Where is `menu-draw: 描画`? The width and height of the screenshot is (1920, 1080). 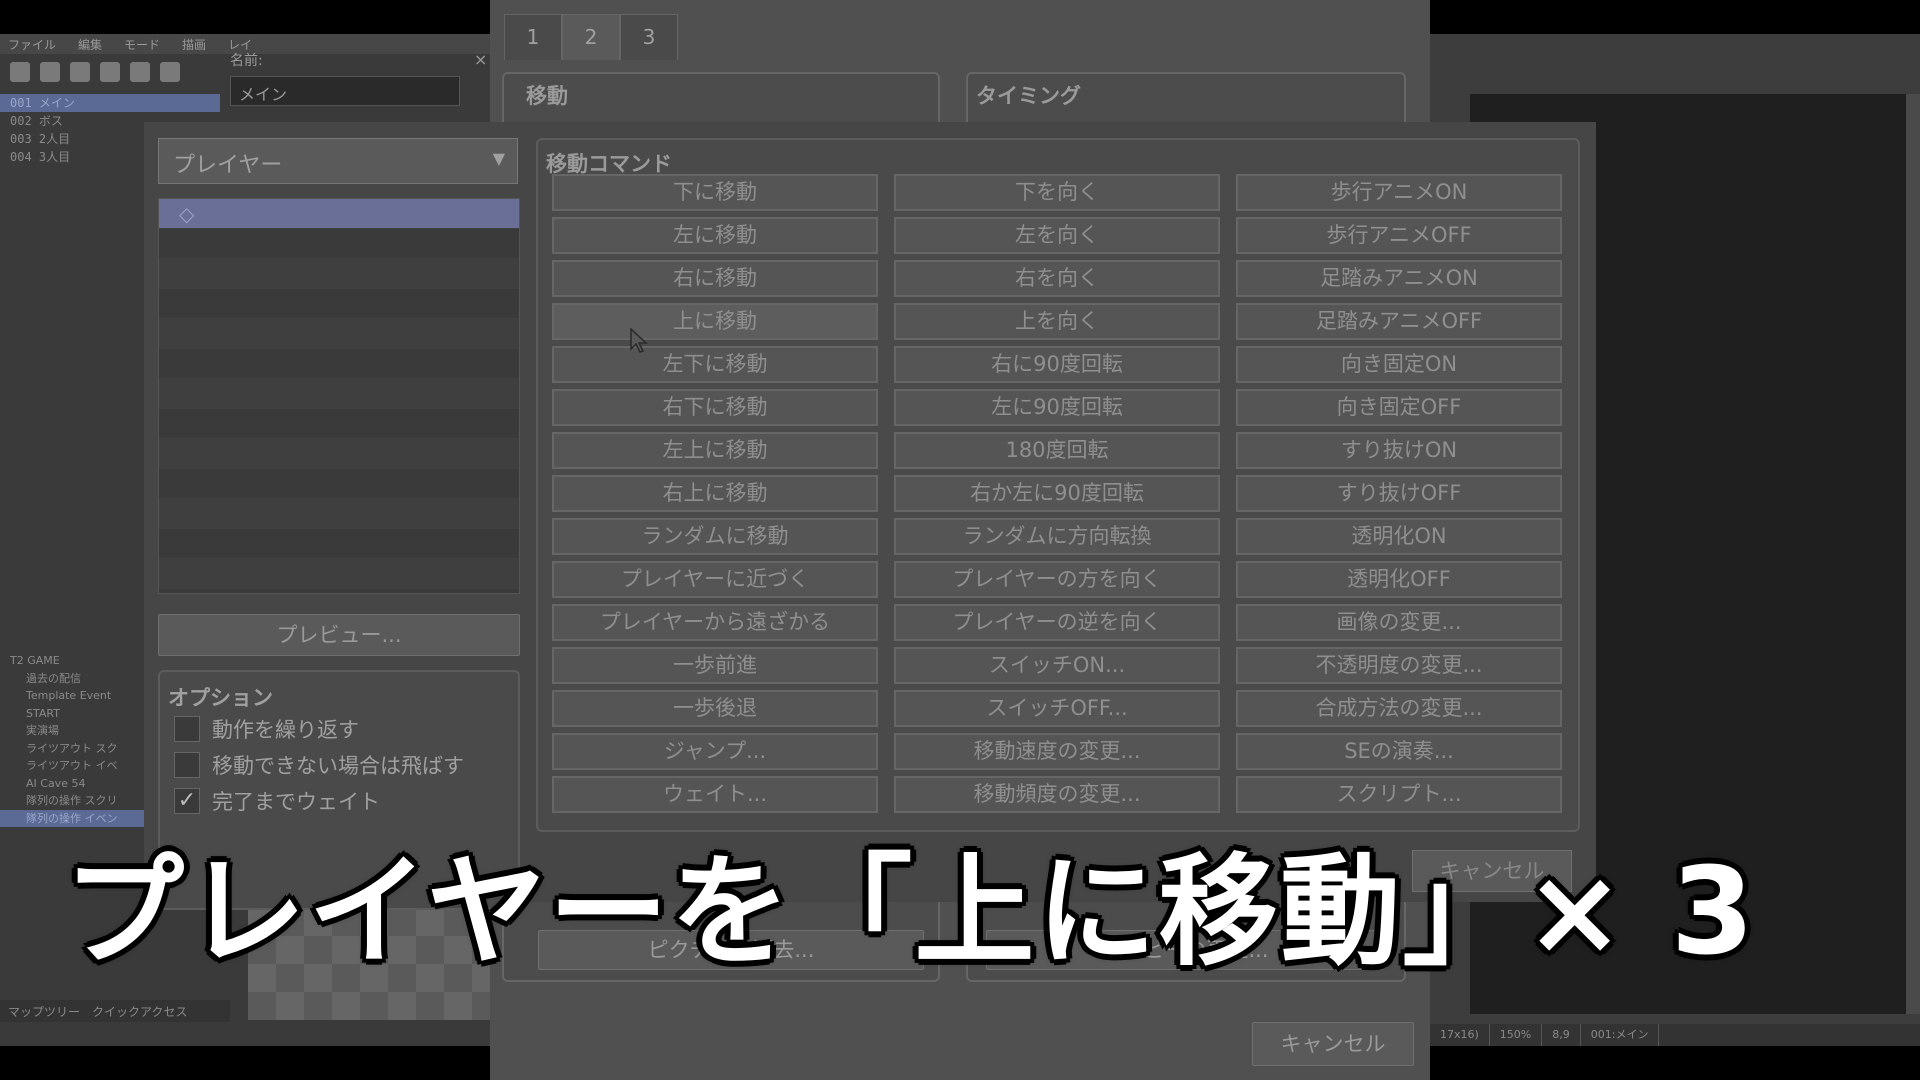
menu-draw: 描画 is located at coordinates (194, 44).